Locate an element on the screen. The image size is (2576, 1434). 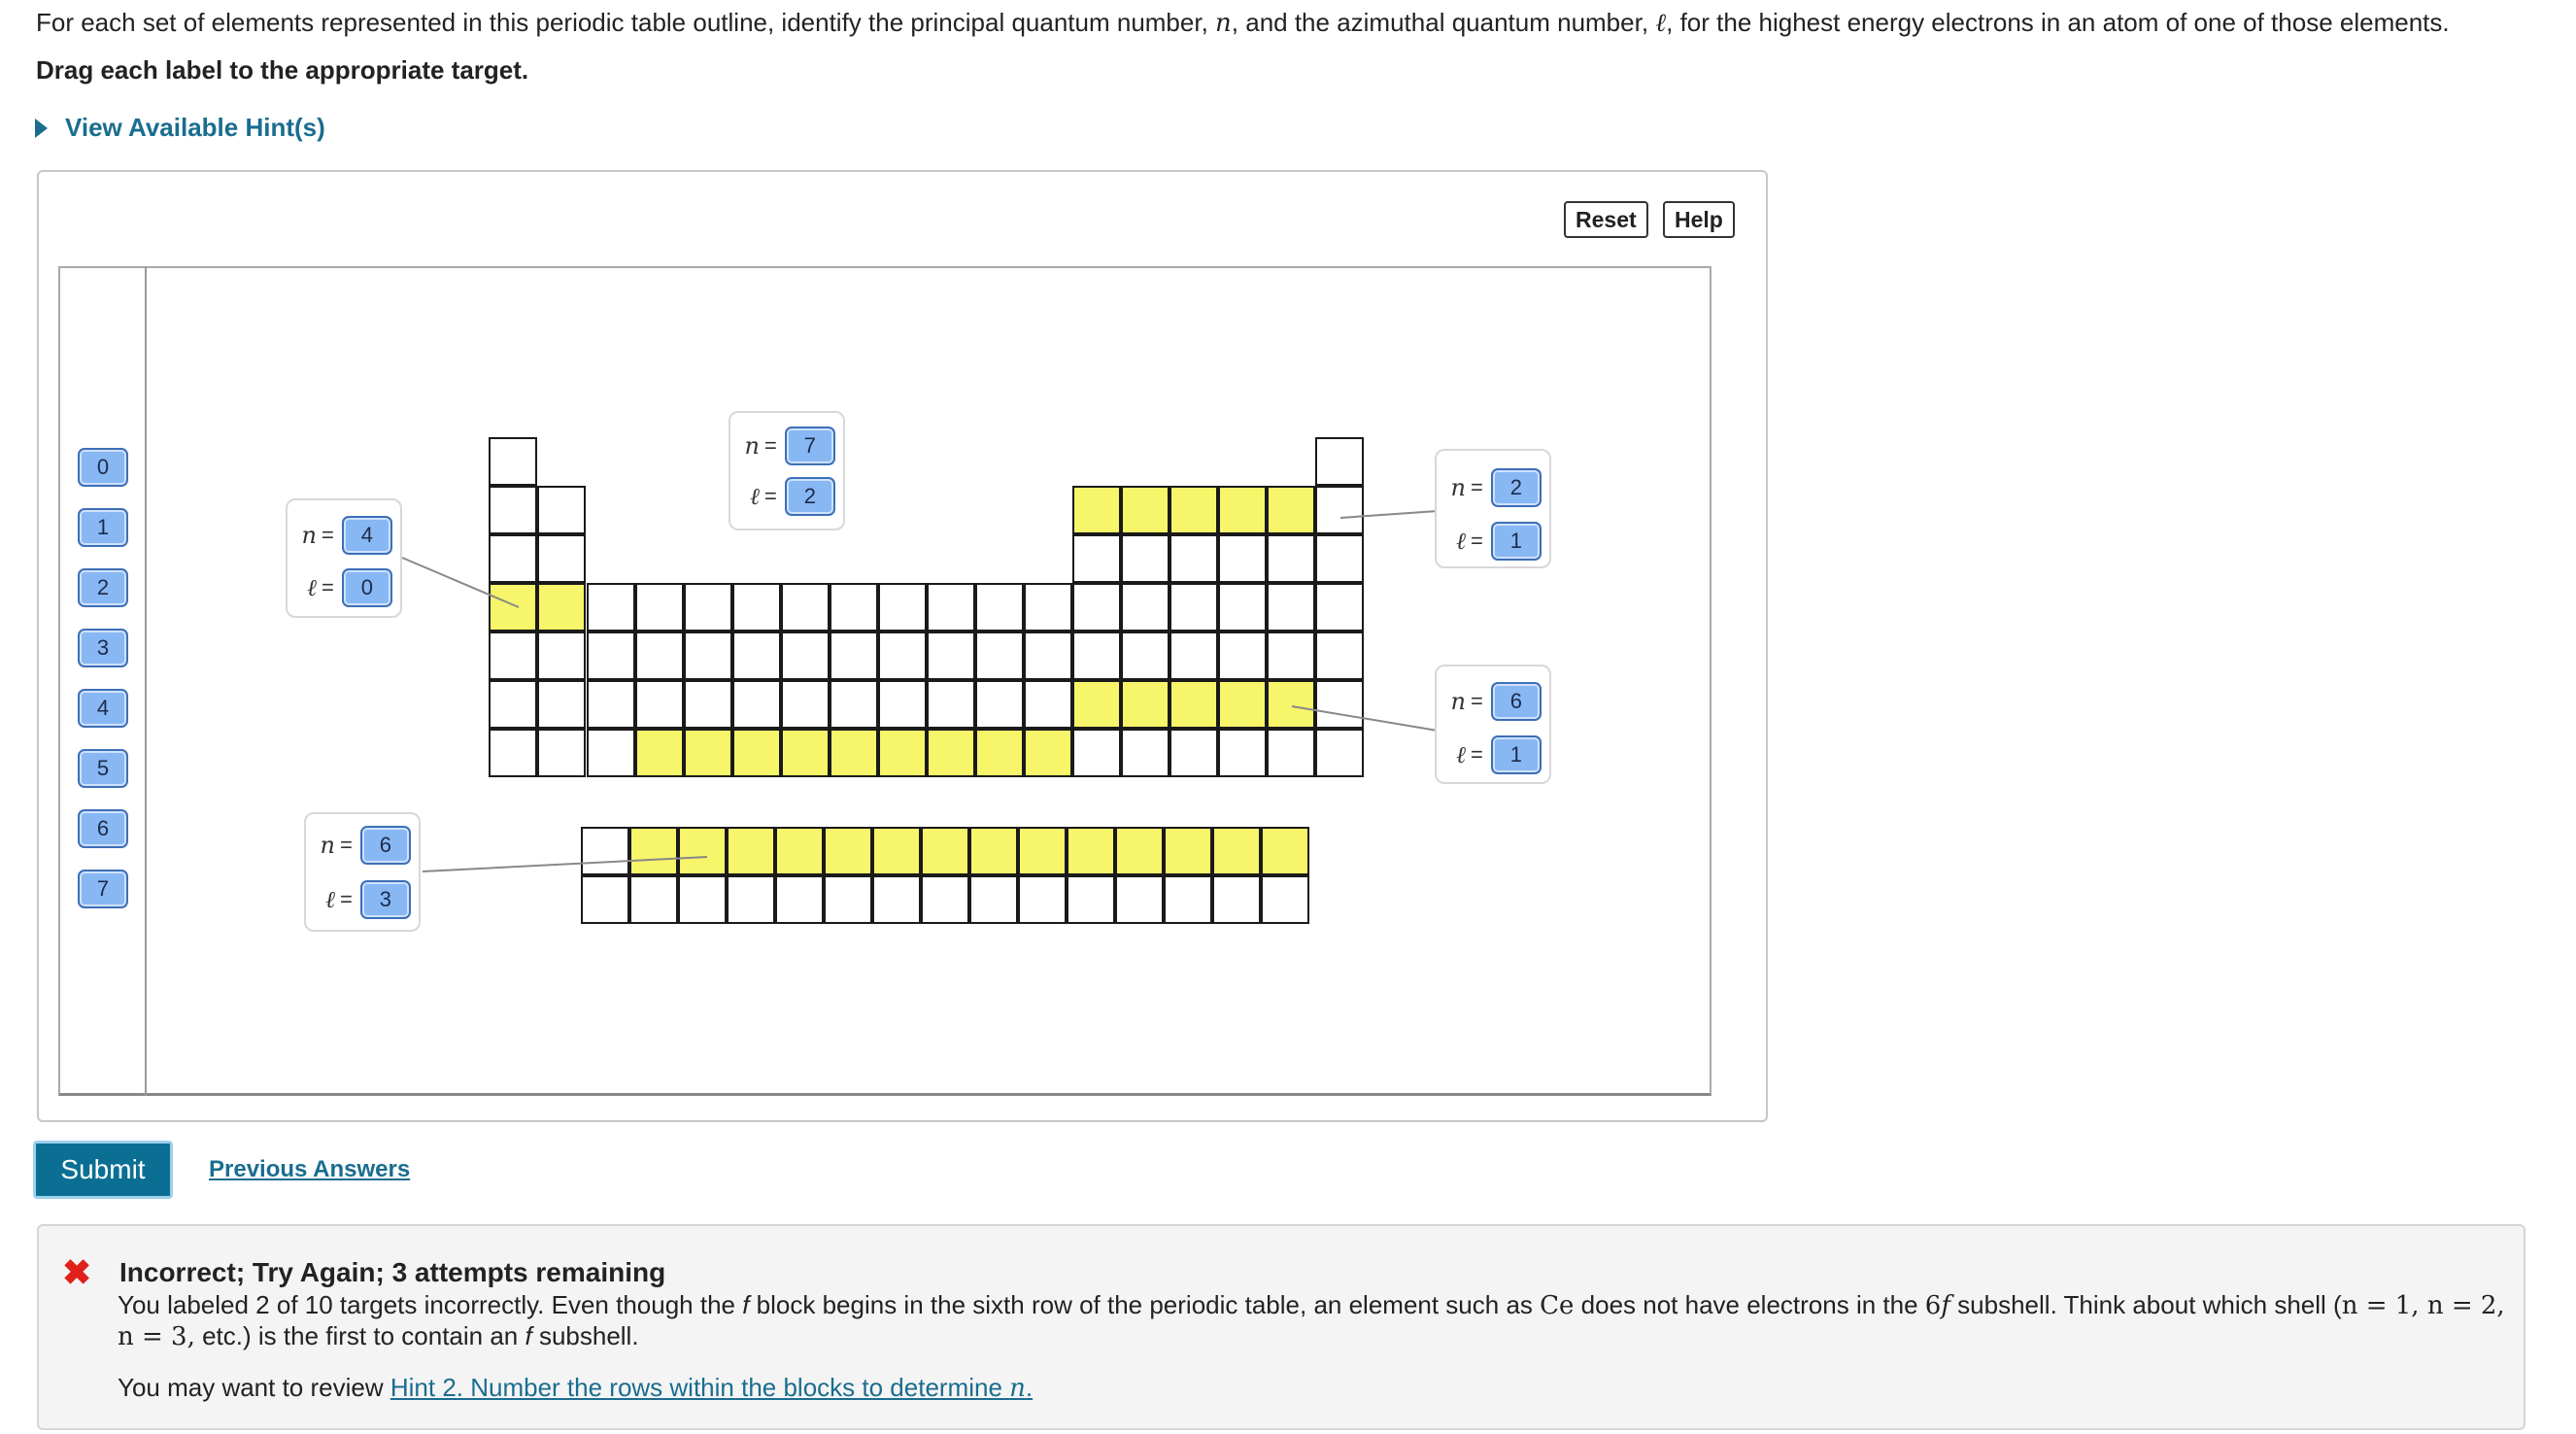
help-button: Help is located at coordinates (1699, 219).